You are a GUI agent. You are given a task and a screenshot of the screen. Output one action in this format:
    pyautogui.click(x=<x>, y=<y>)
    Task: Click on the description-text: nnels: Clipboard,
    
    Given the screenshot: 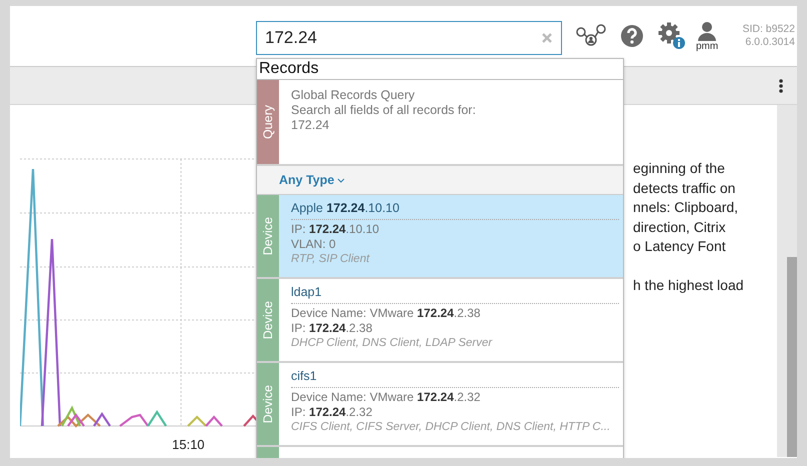 What is the action you would take?
    pyautogui.click(x=686, y=207)
    